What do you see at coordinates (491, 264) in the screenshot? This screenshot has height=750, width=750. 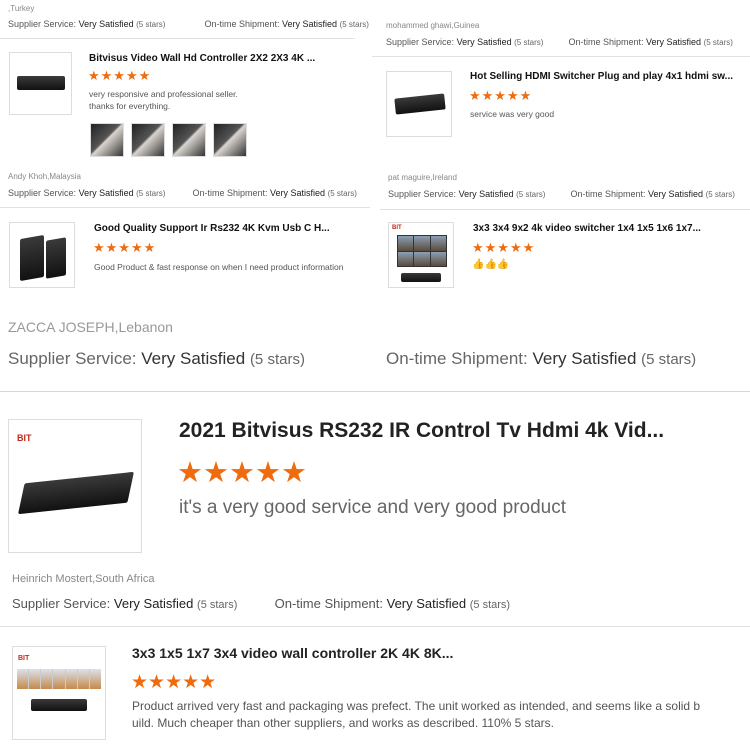 I see `thumbs-up-icon: 👍👍👍` at bounding box center [491, 264].